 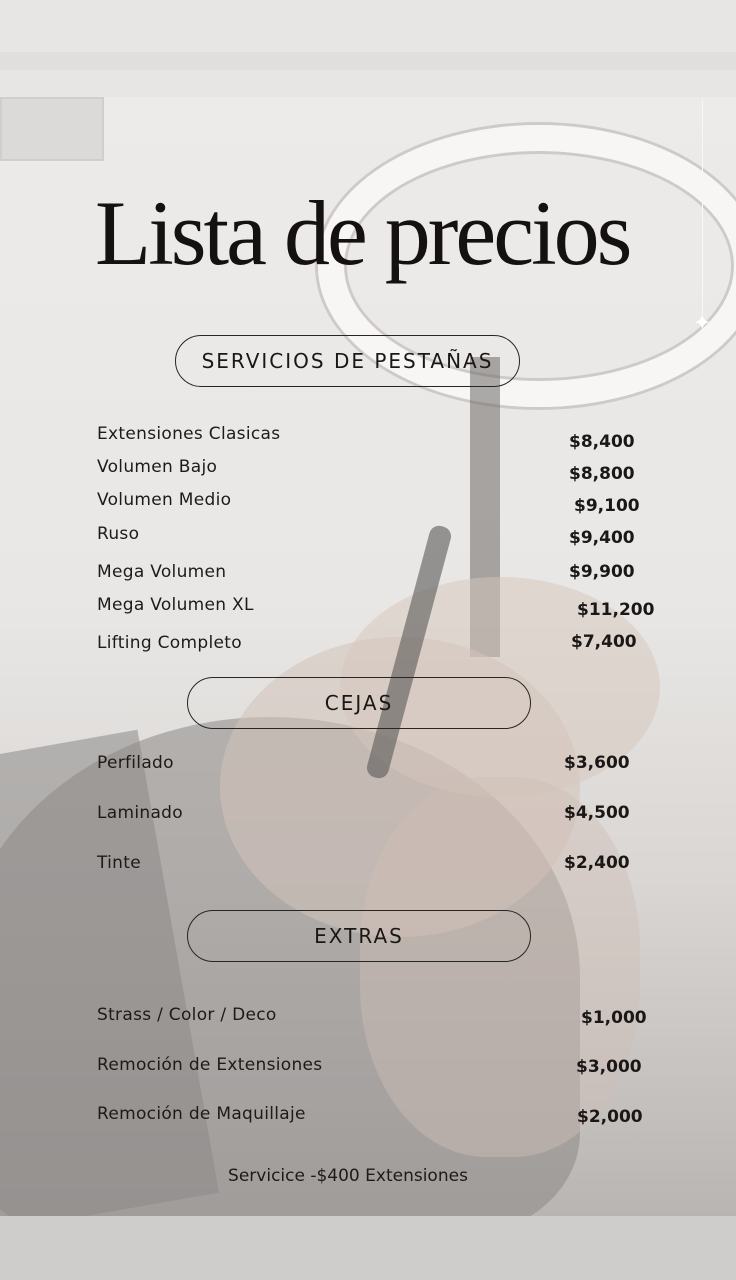 What do you see at coordinates (157, 467) in the screenshot?
I see `service-name: Volumen Bajo` at bounding box center [157, 467].